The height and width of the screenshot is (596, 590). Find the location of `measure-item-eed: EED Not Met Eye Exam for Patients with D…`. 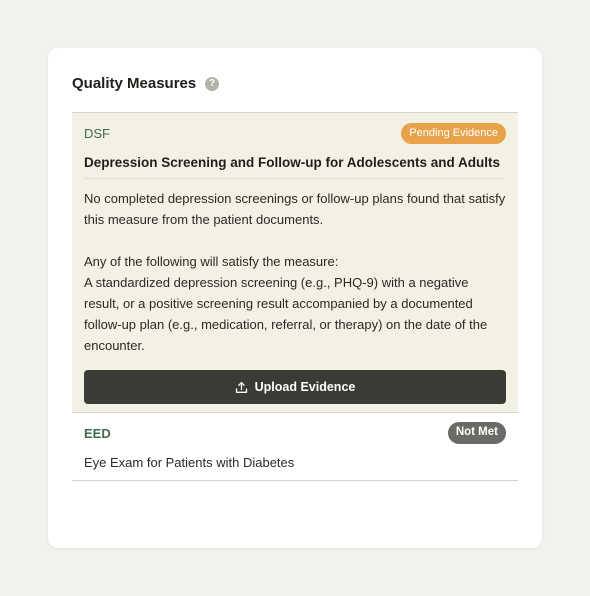

measure-item-eed: EED Not Met Eye Exam for Patients with D… is located at coordinates (295, 447).